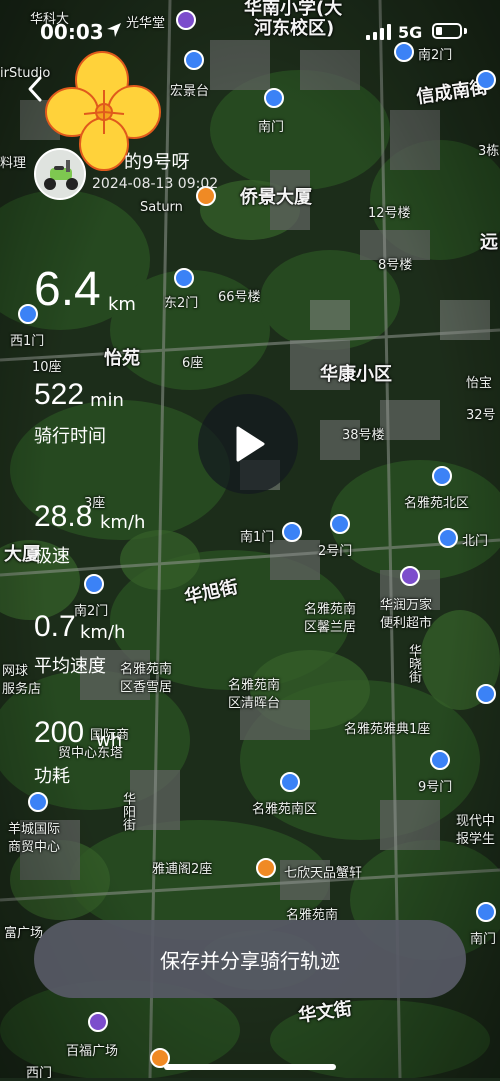 This screenshot has width=500, height=1081. I want to click on play-icon, so click(250, 444).